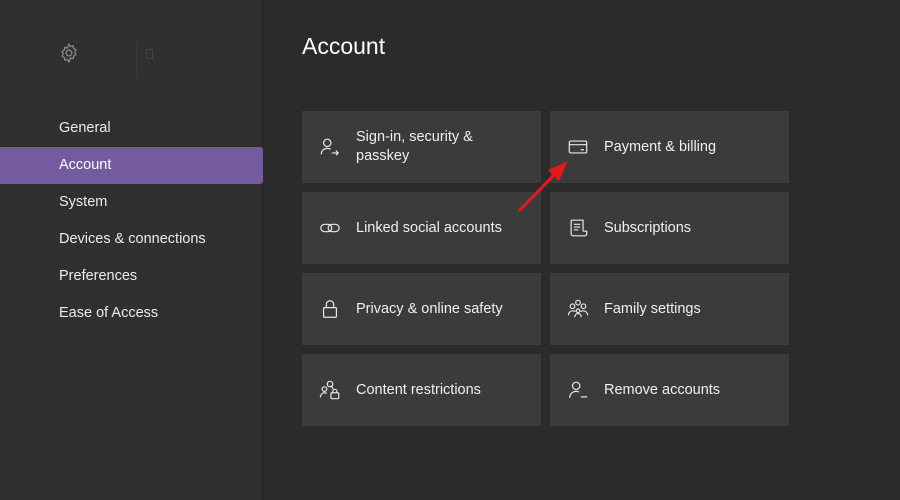 This screenshot has width=900, height=500. Describe the element at coordinates (330, 228) in the screenshot. I see `link-icon` at that location.